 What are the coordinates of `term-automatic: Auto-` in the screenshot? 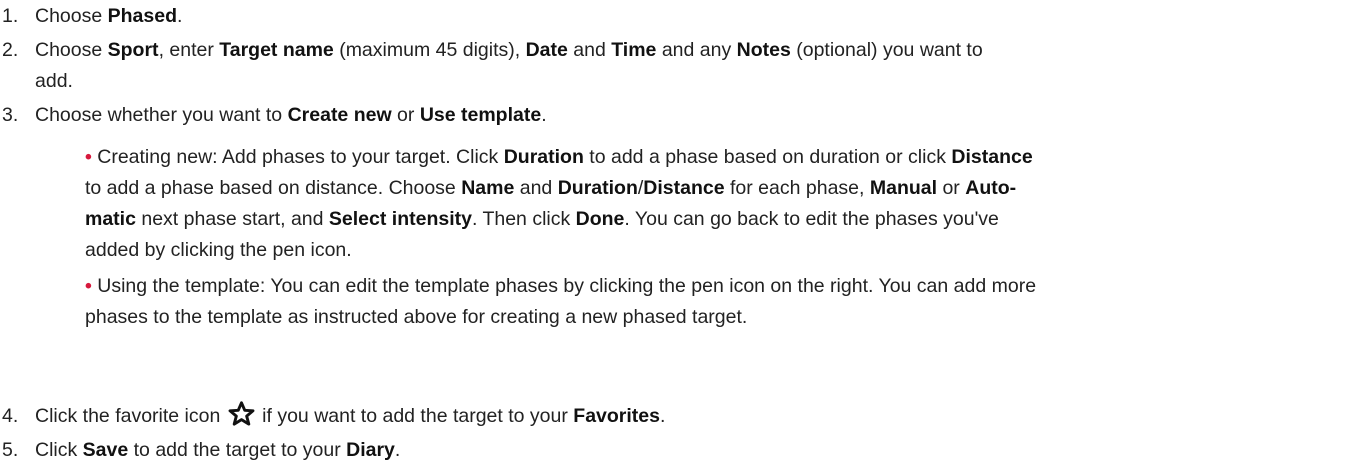 It's located at (991, 188).